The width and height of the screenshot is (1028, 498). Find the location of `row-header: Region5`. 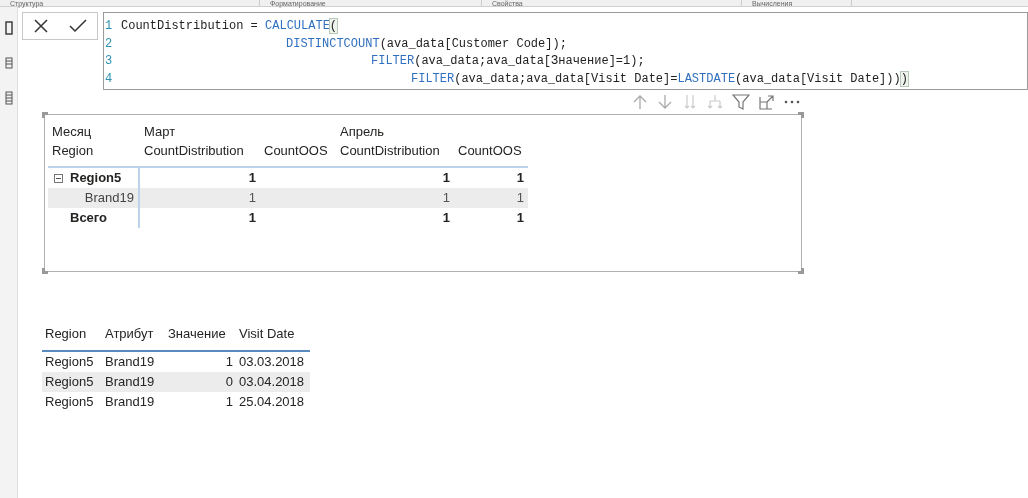

row-header: Region5 is located at coordinates (96, 178).